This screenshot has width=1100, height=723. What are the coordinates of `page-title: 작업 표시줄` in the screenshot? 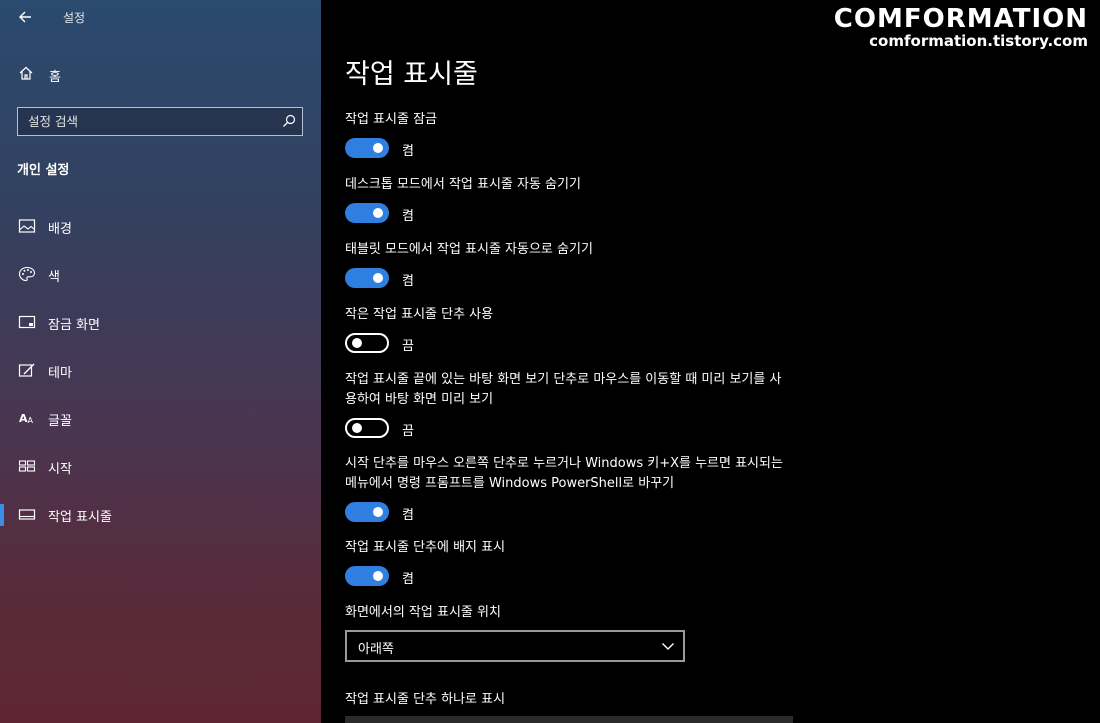 It's located at (411, 74).